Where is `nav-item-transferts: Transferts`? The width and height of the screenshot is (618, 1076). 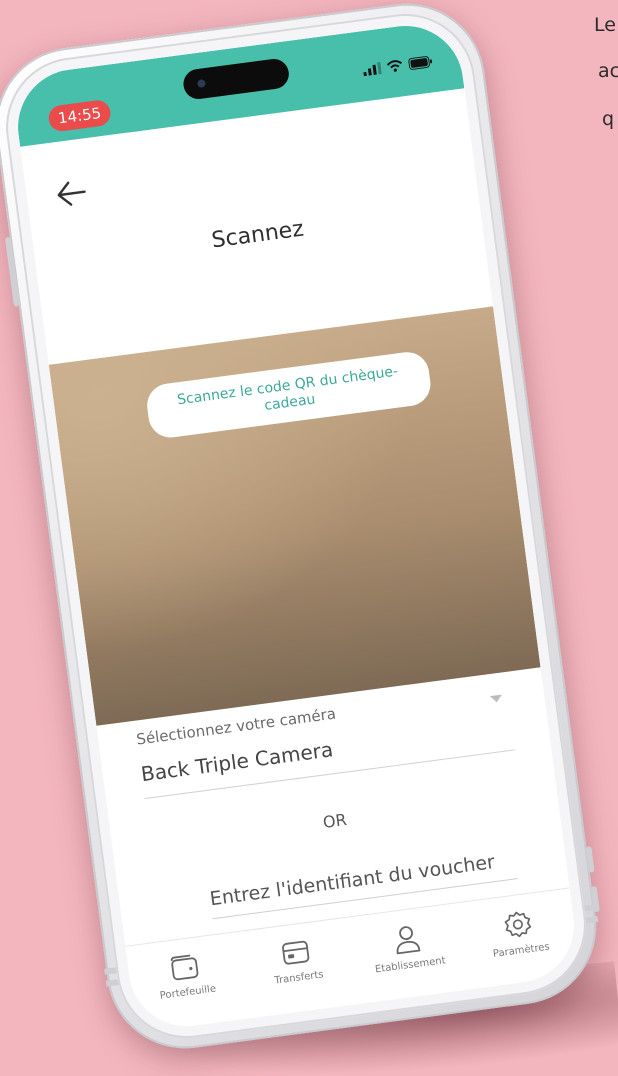
nav-item-transferts: Transferts is located at coordinates (296, 961).